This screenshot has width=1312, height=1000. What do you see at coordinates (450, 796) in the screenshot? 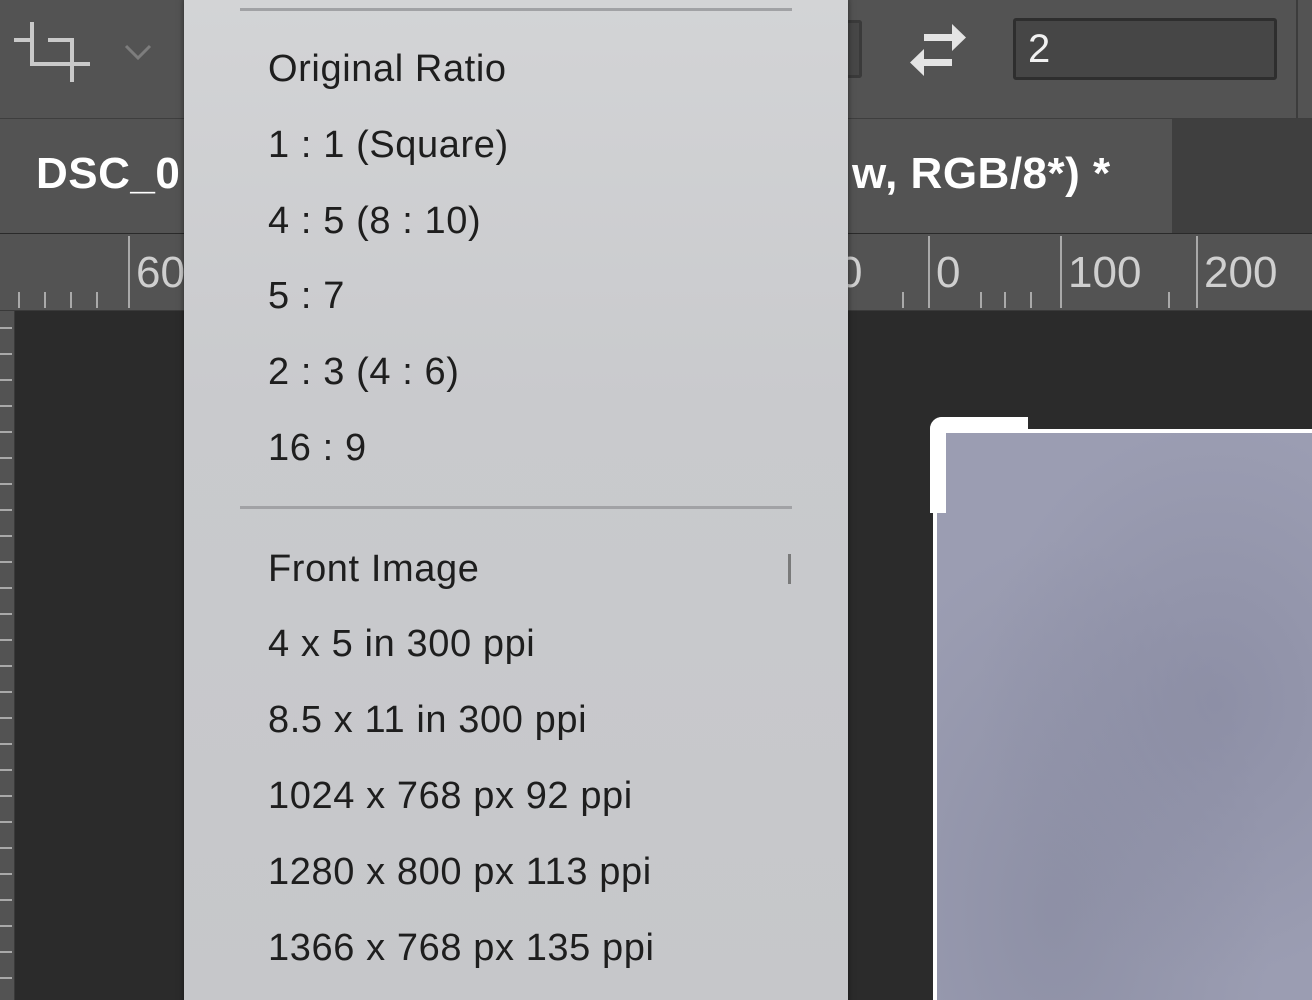
I see `menu-item-1024x768: 1024 x 768 px 92 ppi` at bounding box center [450, 796].